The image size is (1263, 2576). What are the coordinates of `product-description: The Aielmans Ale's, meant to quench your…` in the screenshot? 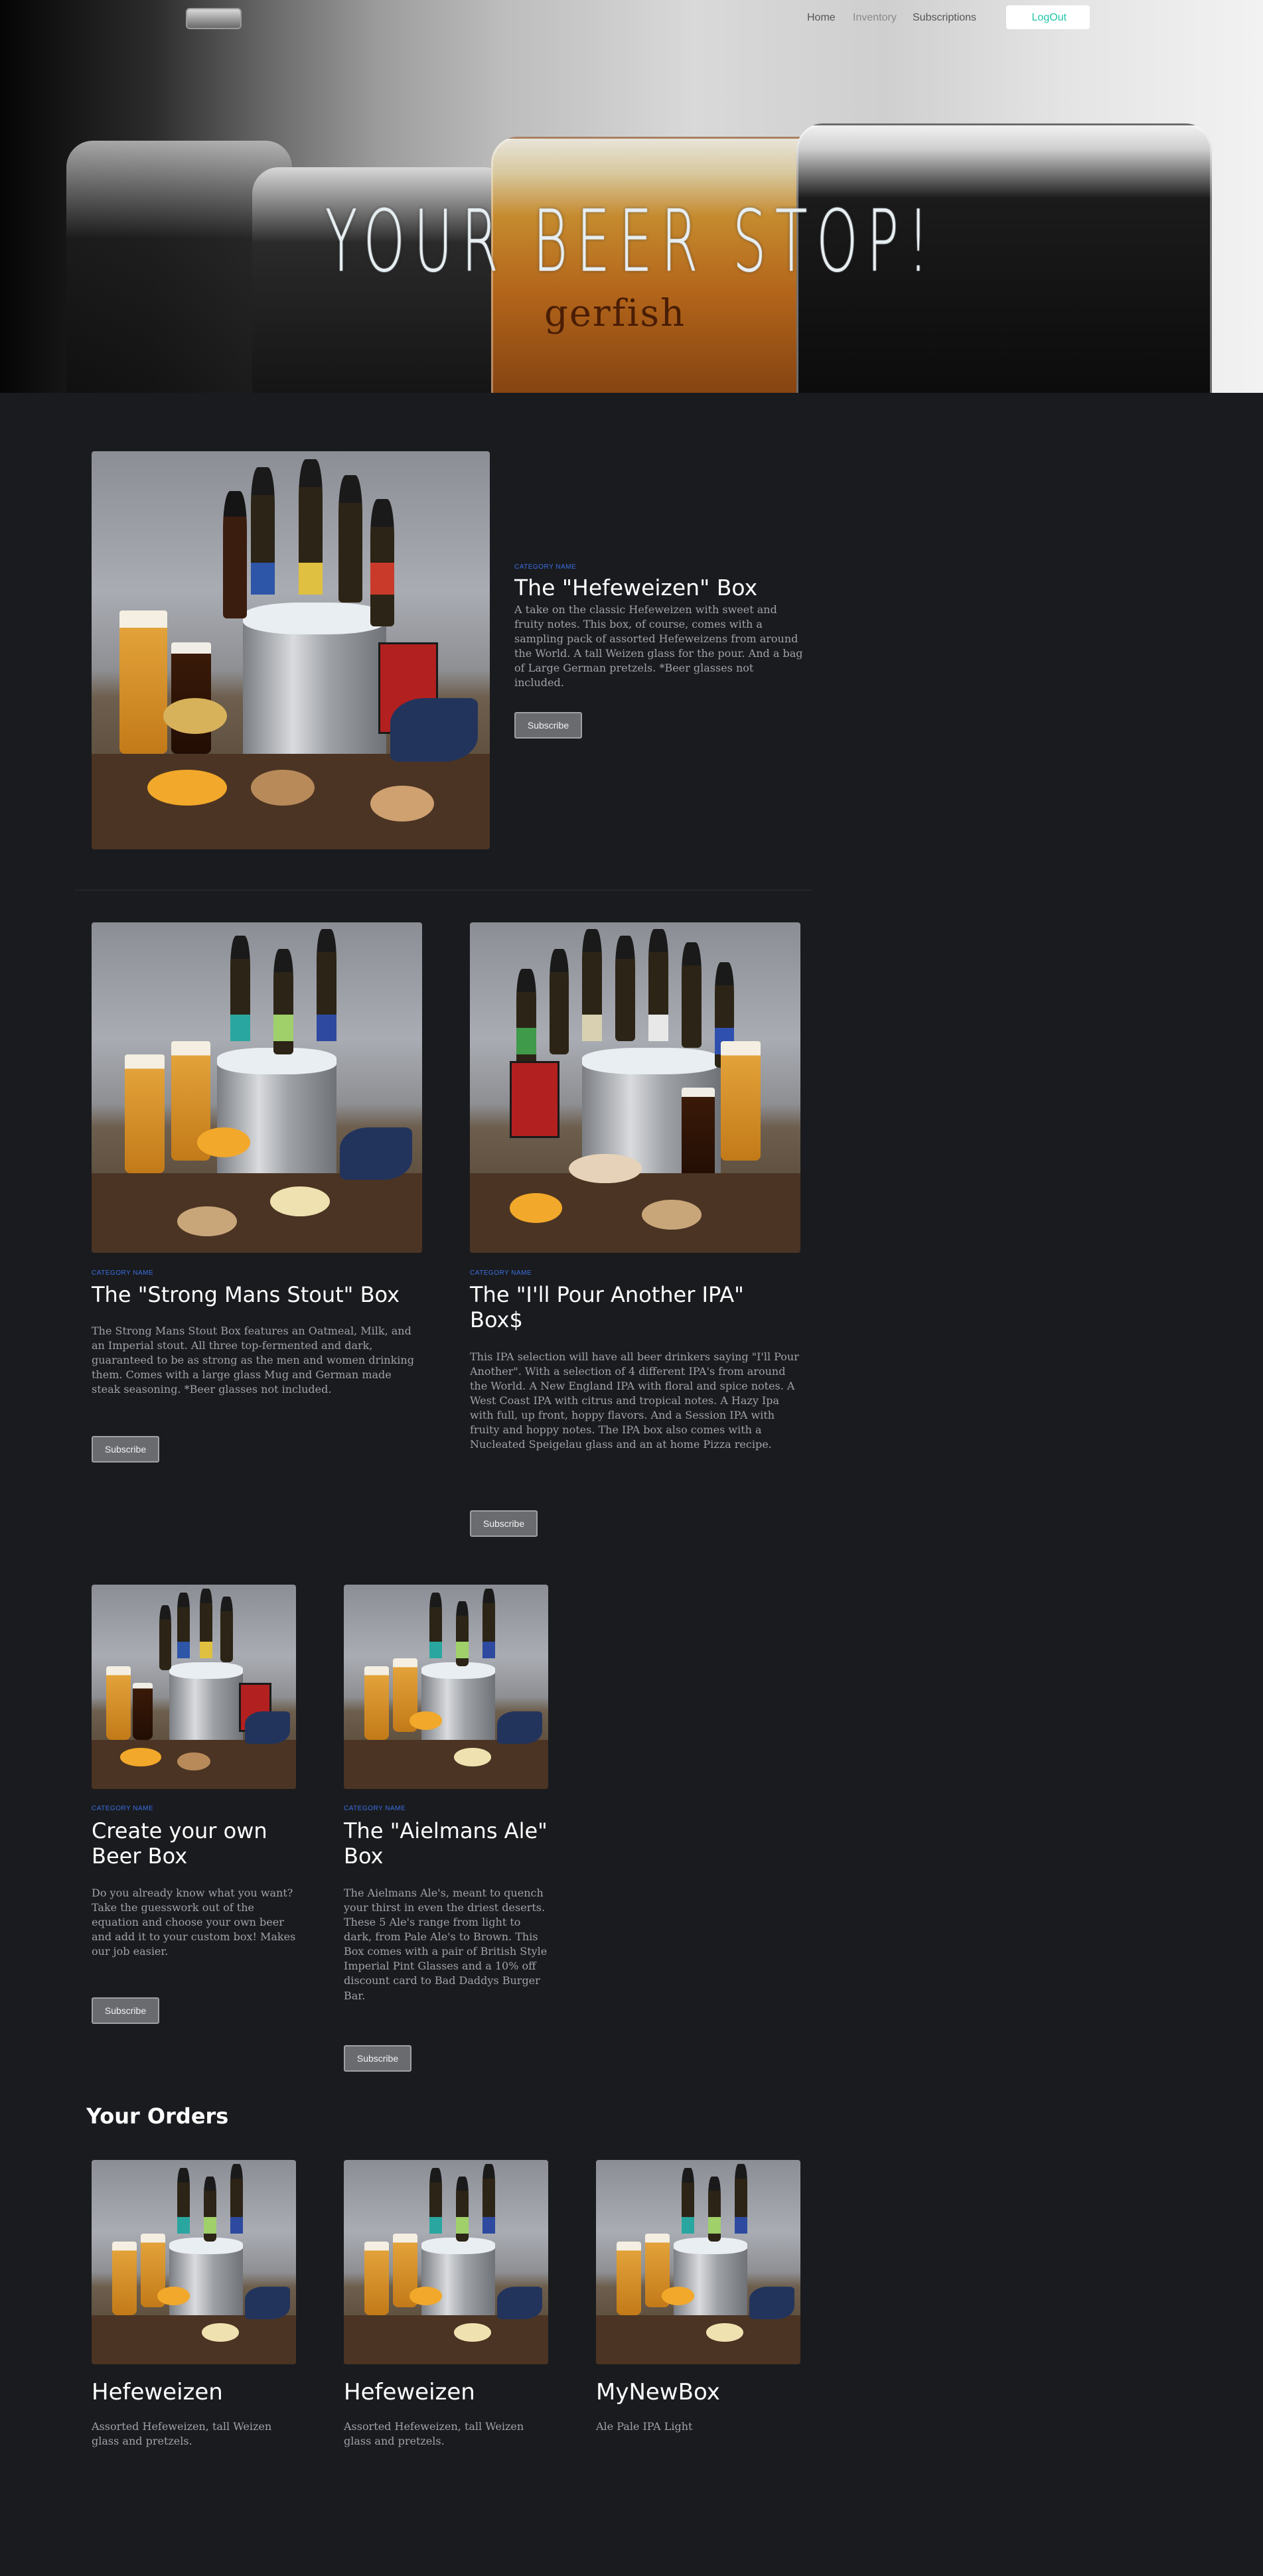 It's located at (446, 1945).